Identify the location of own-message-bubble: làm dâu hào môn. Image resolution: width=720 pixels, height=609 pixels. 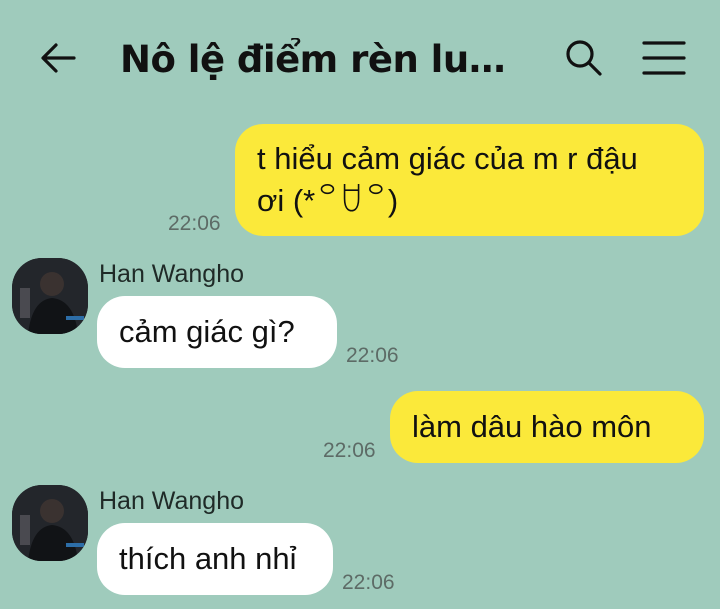
(547, 427).